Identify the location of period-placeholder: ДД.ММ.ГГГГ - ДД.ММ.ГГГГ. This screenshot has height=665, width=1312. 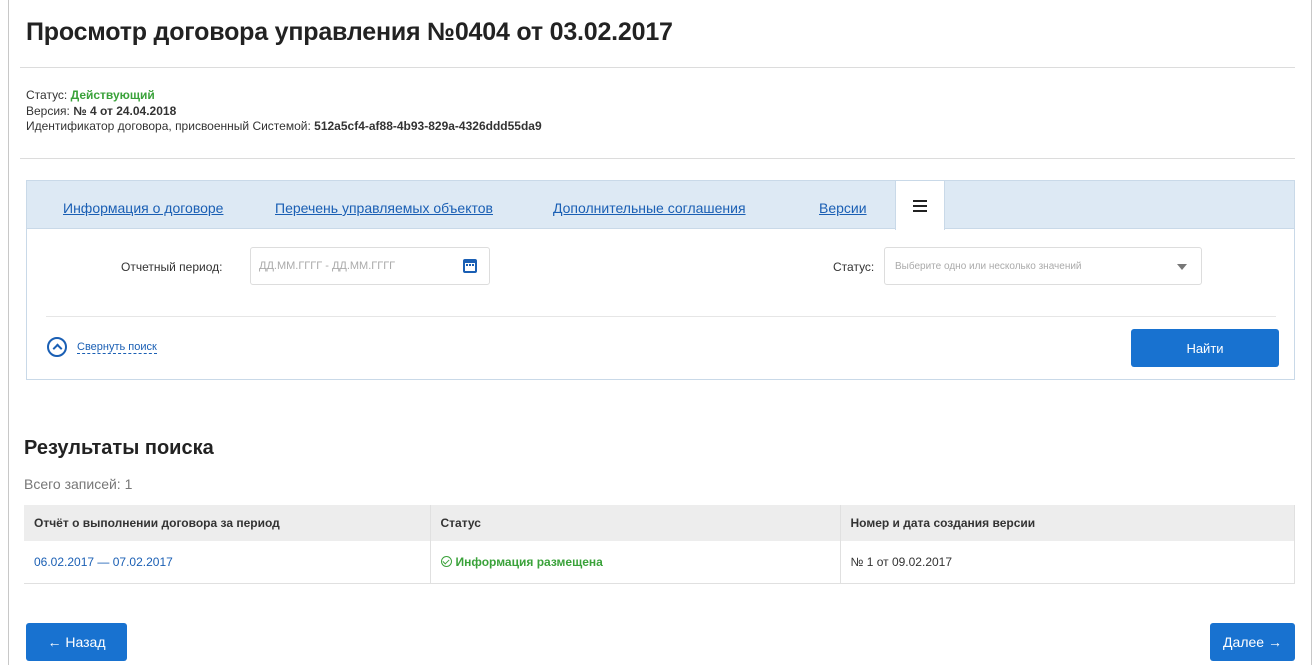
(327, 266).